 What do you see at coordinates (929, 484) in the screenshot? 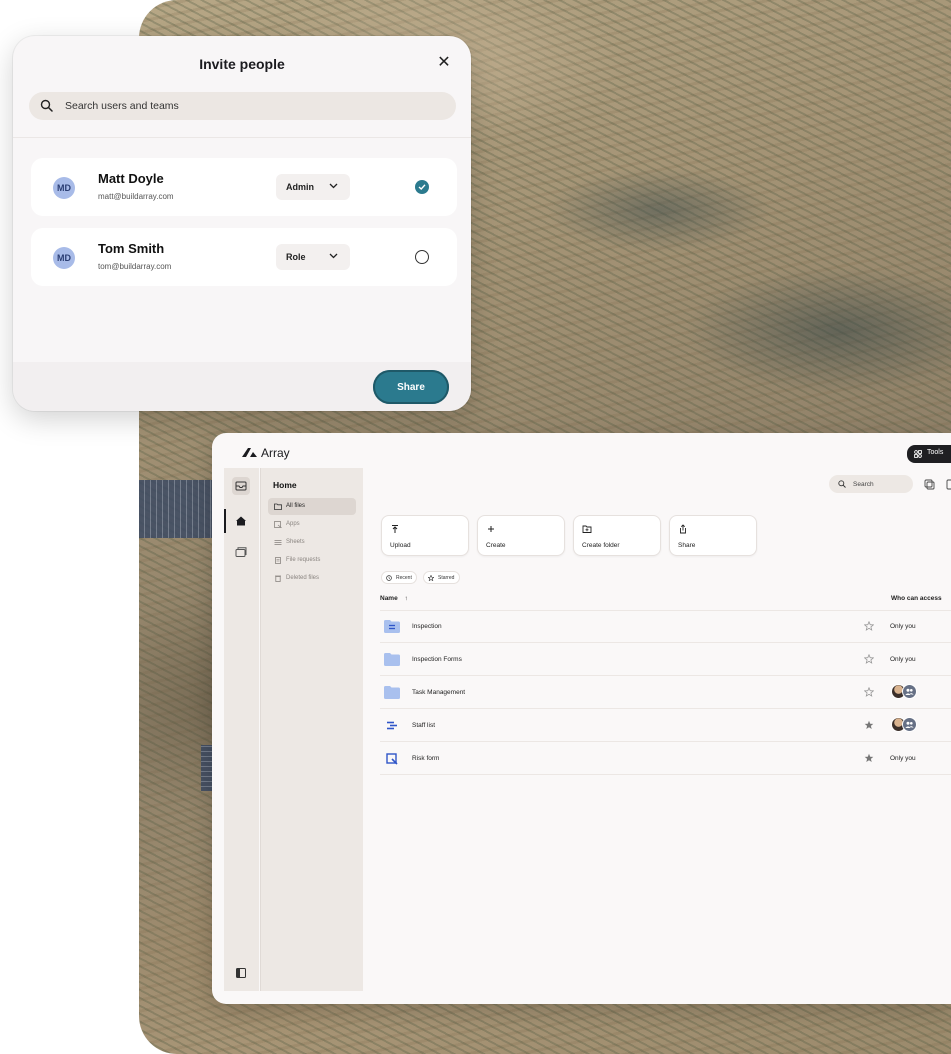
I see `copy-icon` at bounding box center [929, 484].